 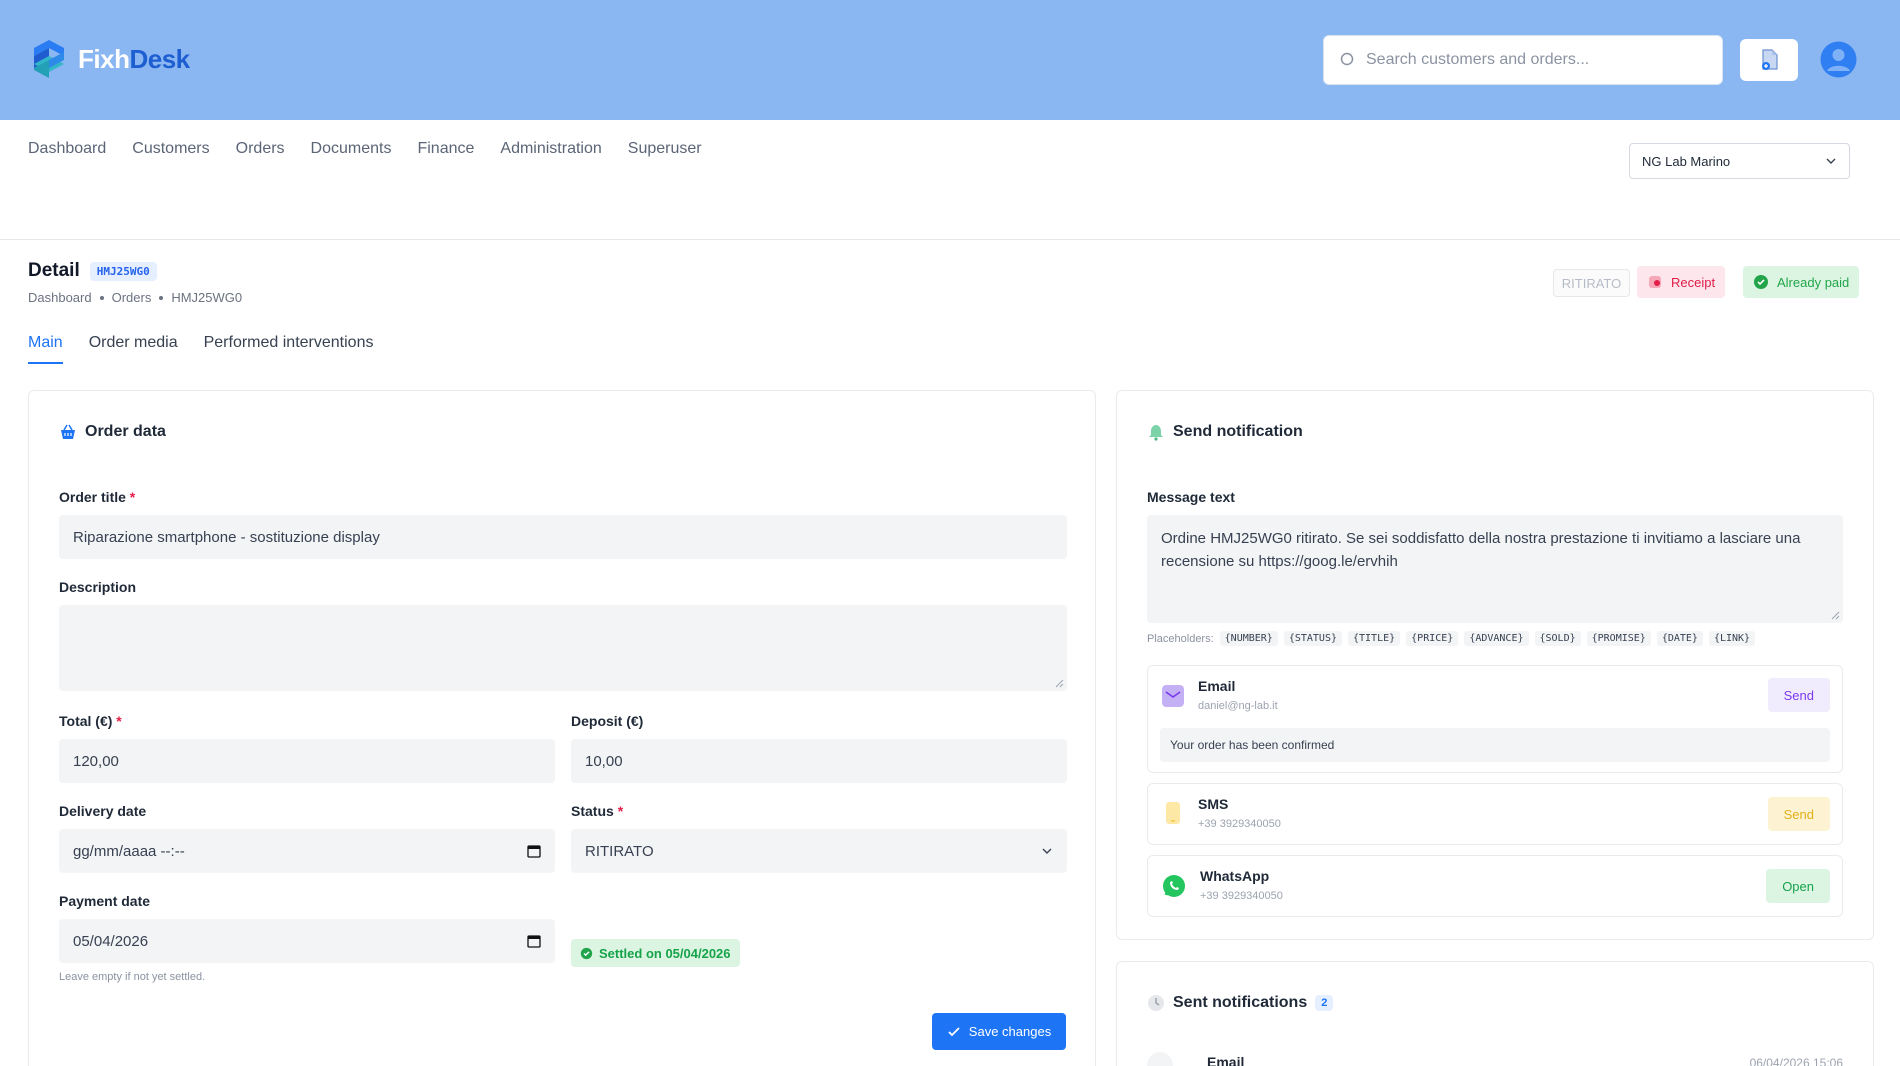 I want to click on sms-send-button: Send, so click(x=1798, y=814).